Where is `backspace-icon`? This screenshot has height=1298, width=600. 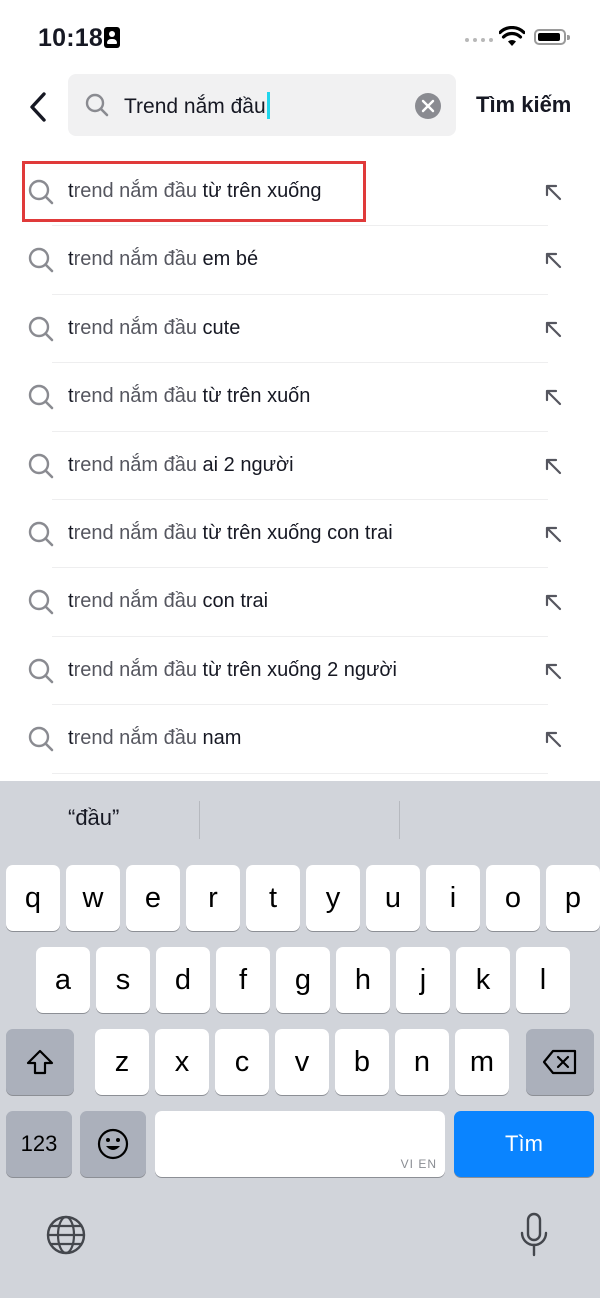 backspace-icon is located at coordinates (559, 1062).